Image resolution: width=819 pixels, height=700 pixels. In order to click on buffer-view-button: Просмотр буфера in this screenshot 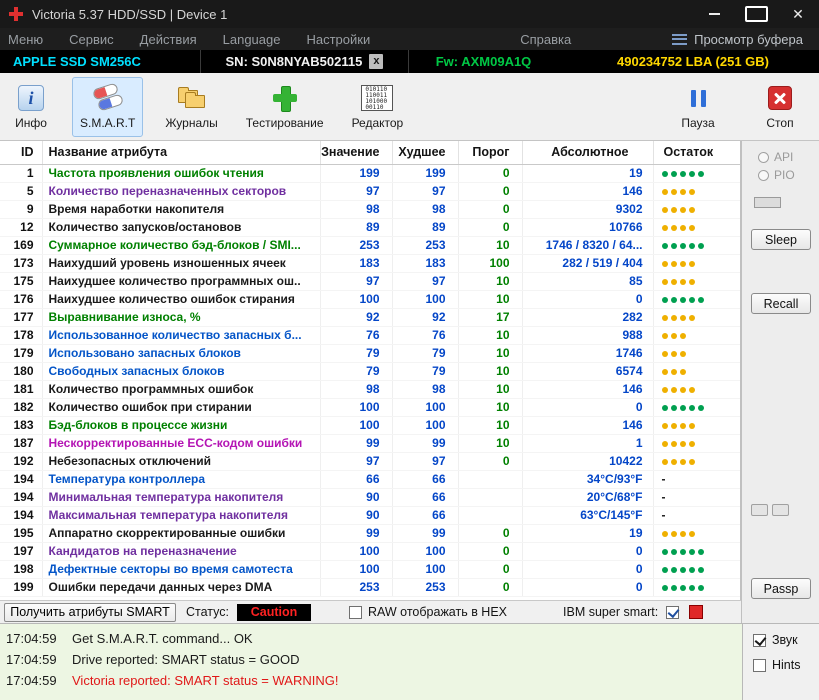, I will do `click(745, 39)`.